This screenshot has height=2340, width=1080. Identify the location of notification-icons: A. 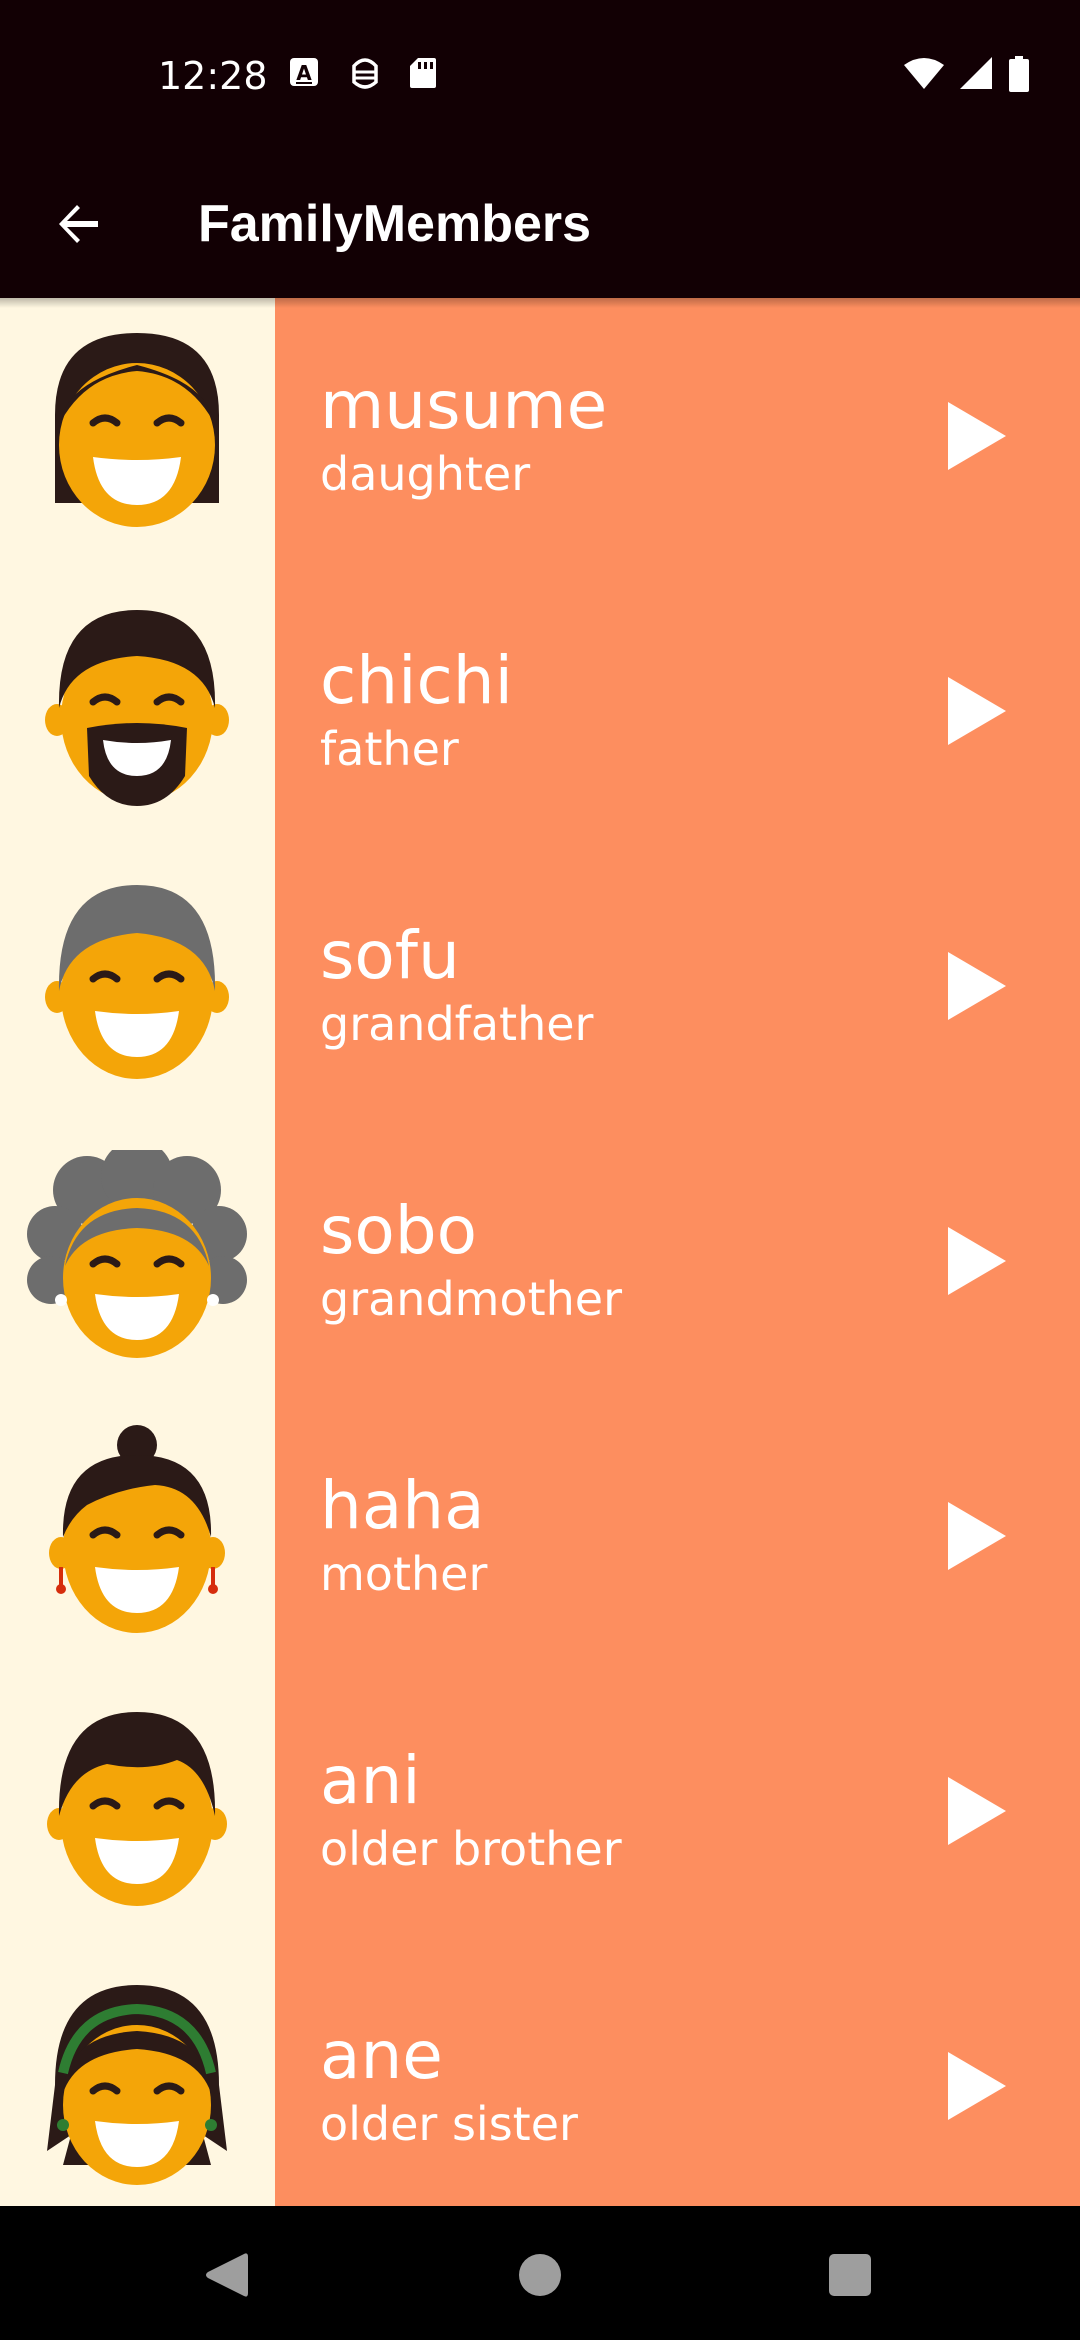
(363, 73).